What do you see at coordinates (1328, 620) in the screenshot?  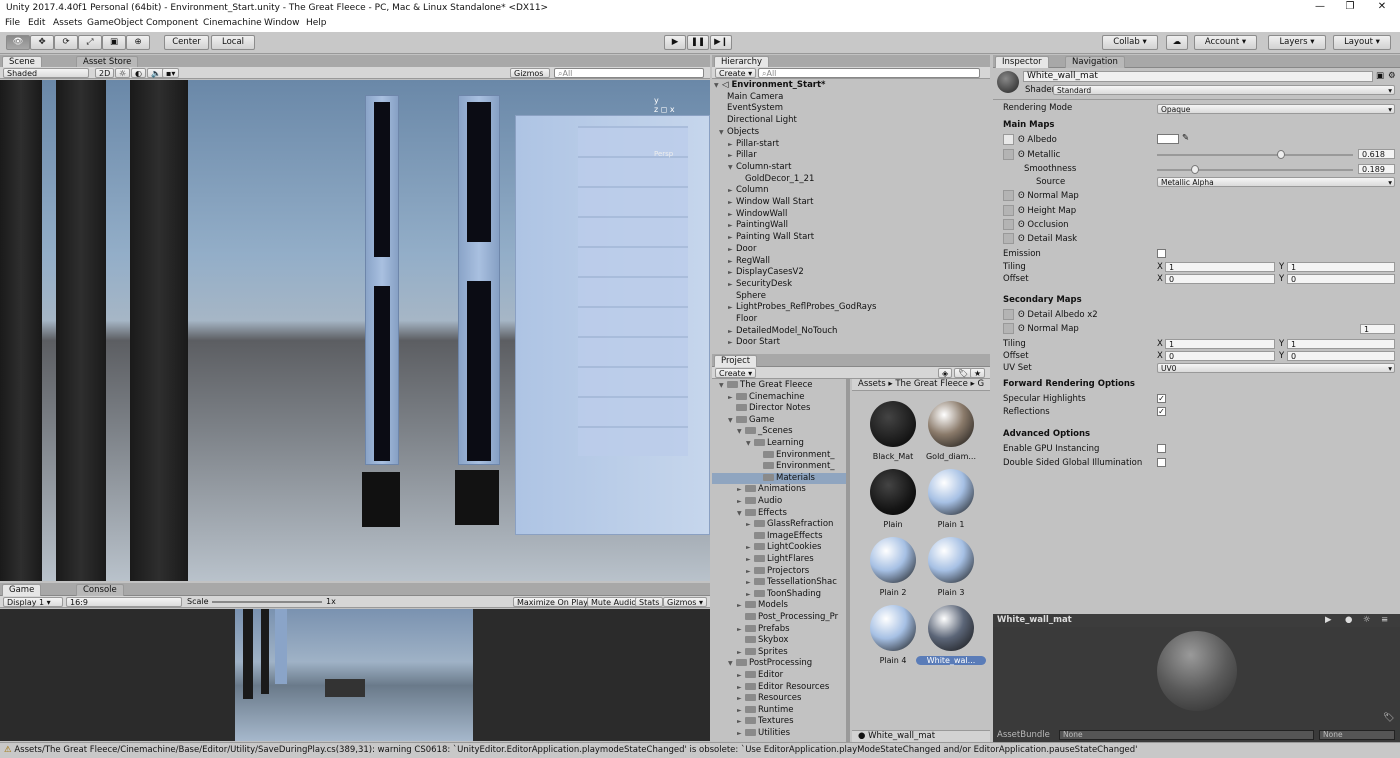 I see `preview-play-icon: ▶` at bounding box center [1328, 620].